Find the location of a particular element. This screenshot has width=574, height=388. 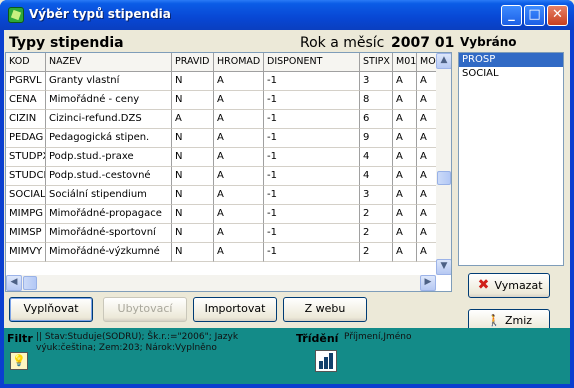

table-row: MIMPG Mimořádné-propagace N A -1 2 A A is located at coordinates (222, 214).